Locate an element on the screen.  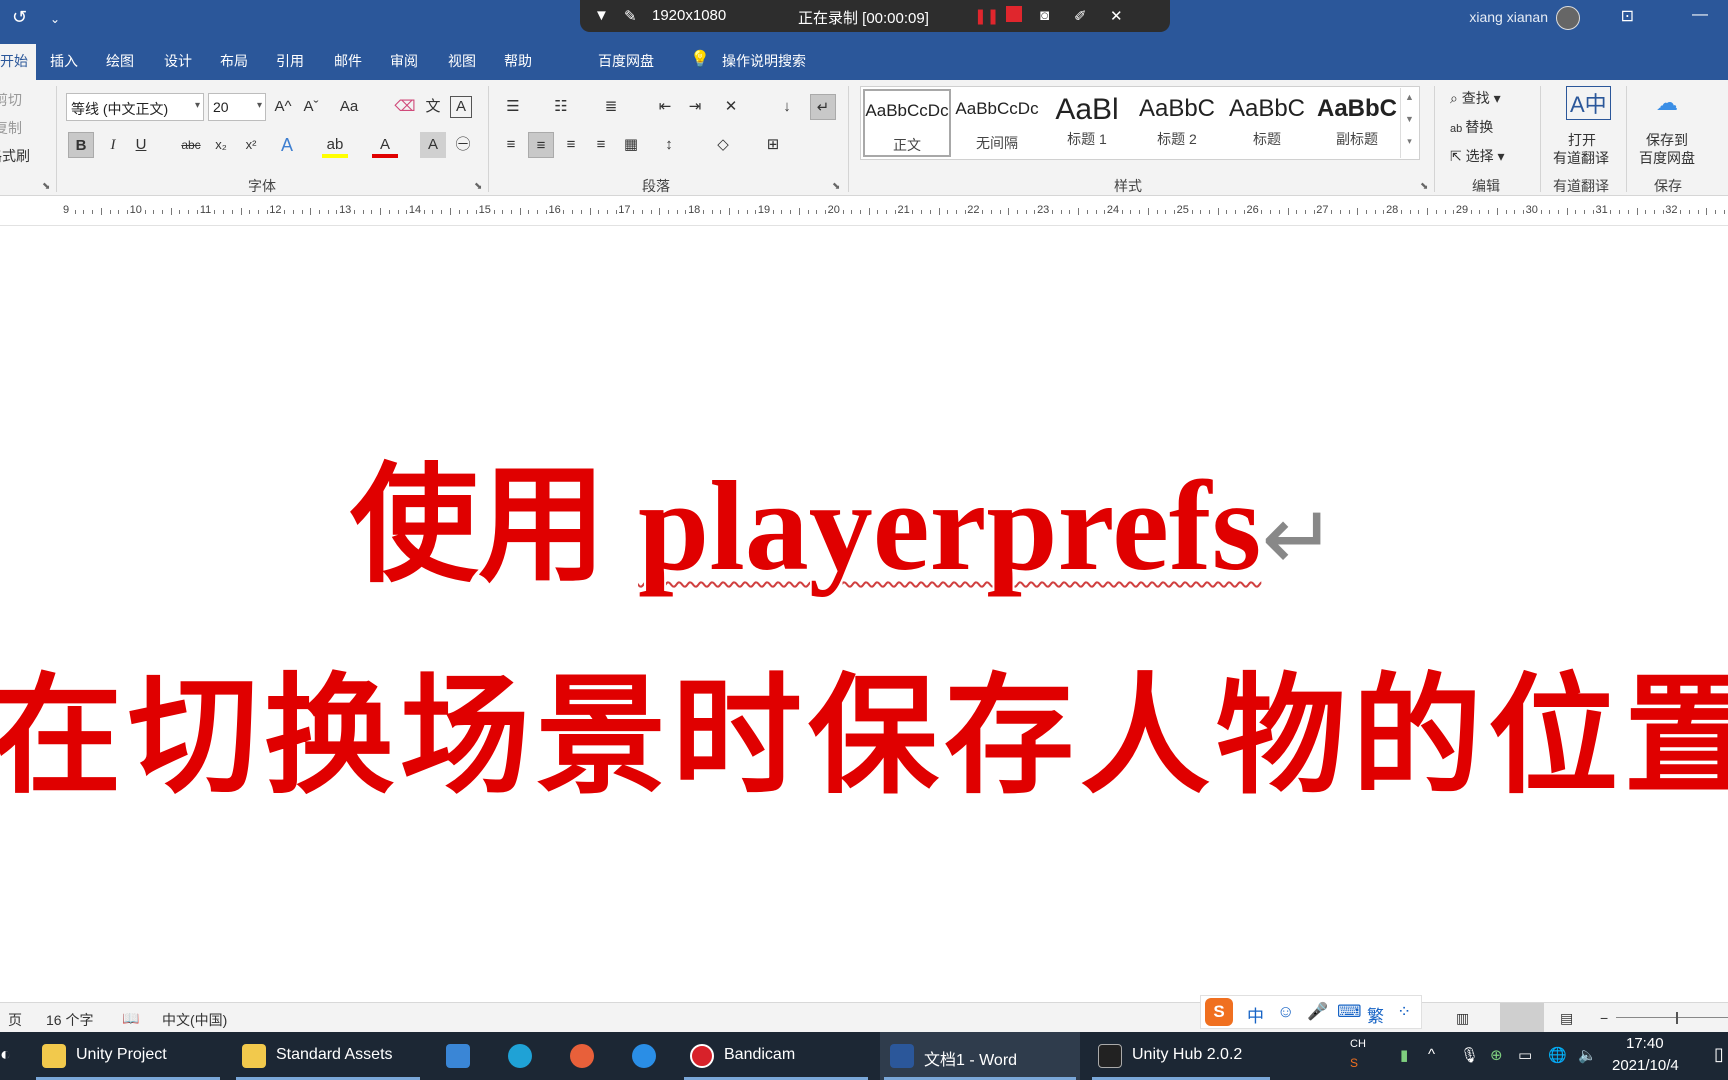
text-effects-icon: A is located at coordinates (287, 145).